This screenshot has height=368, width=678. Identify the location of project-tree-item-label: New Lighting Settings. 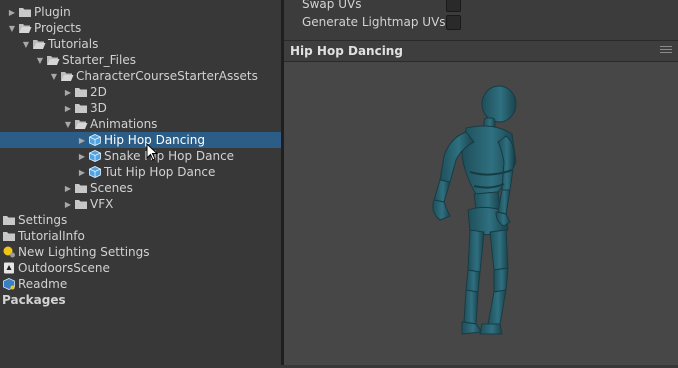
(84, 252).